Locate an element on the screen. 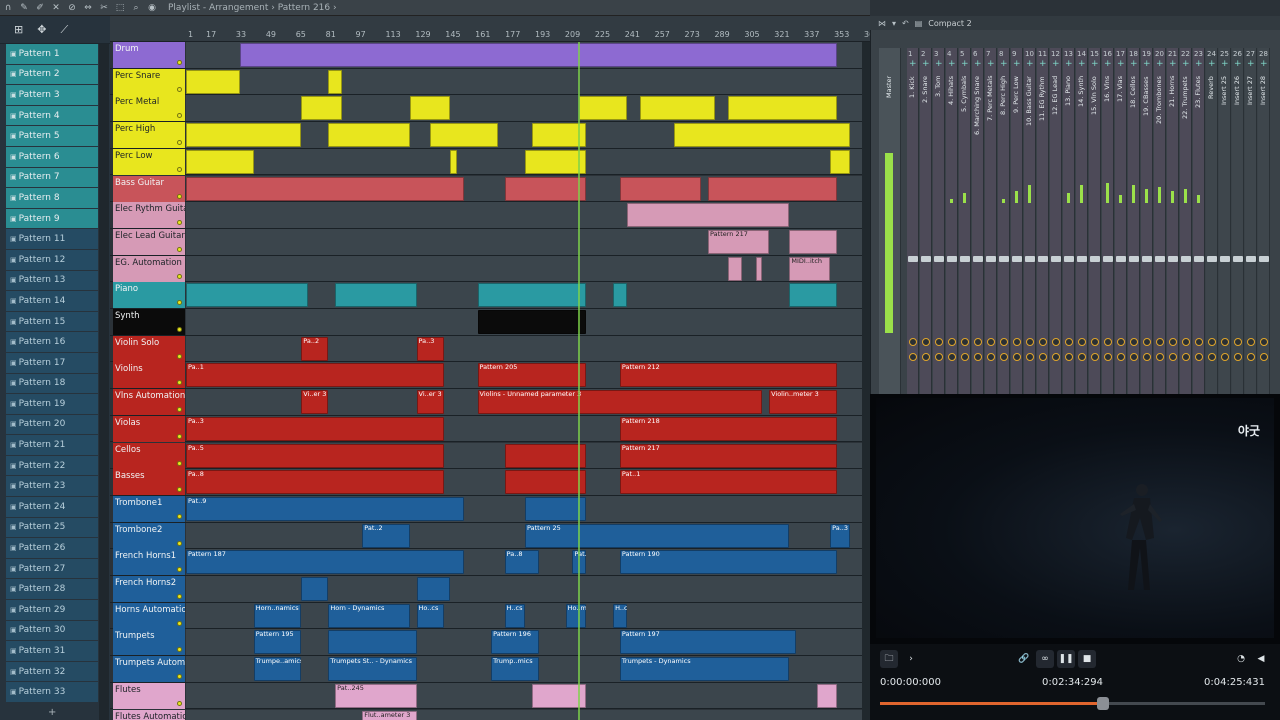  track-header: Violas is located at coordinates (149, 428).